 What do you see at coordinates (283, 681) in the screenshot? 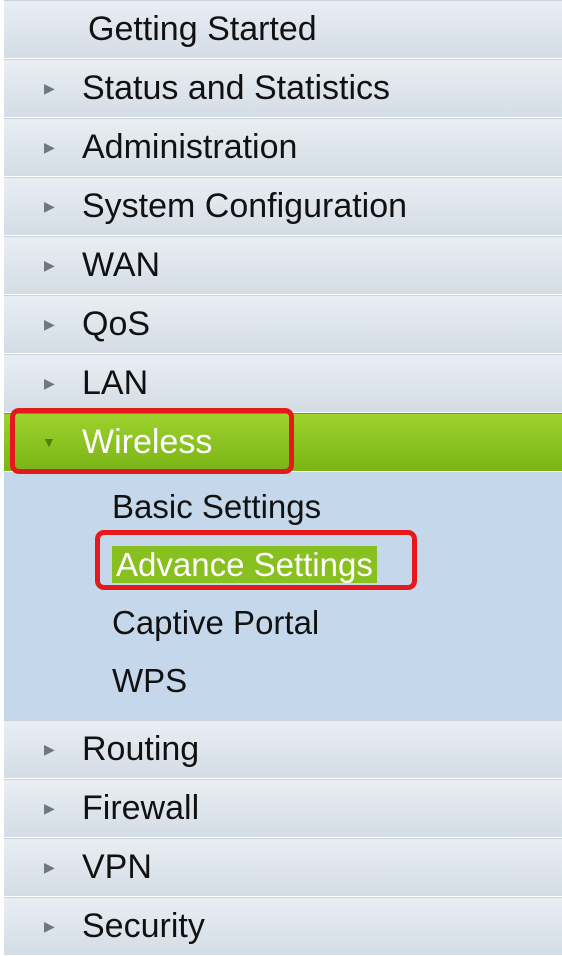
I see `submenu-item-wps: WPS` at bounding box center [283, 681].